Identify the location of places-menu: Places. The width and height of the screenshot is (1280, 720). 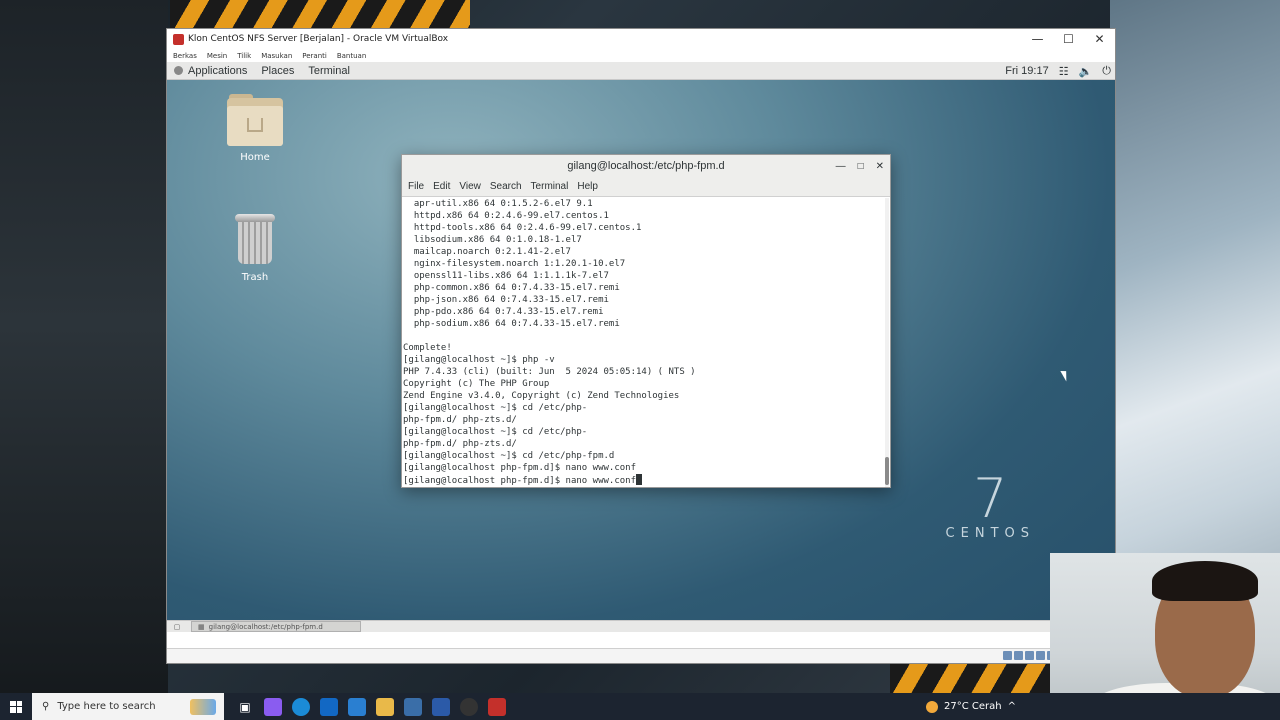
(277, 71).